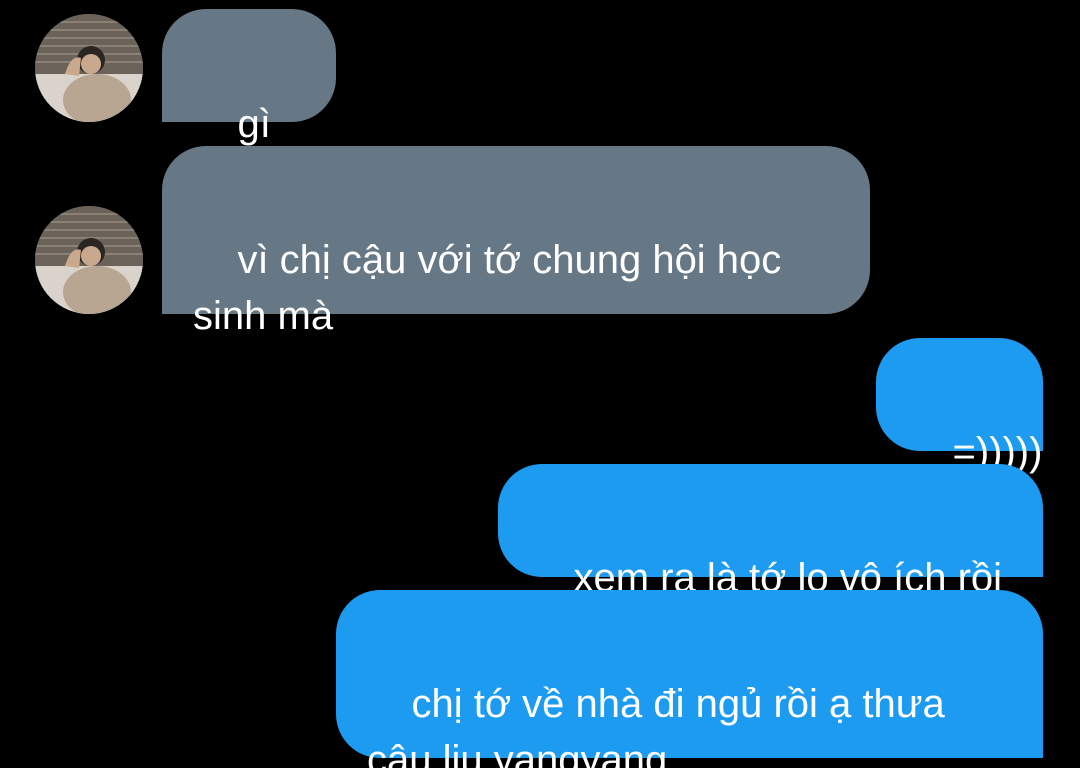  I want to click on message-text: vì chị cậu với tớ chung hội học sinh mà, so click(487, 288).